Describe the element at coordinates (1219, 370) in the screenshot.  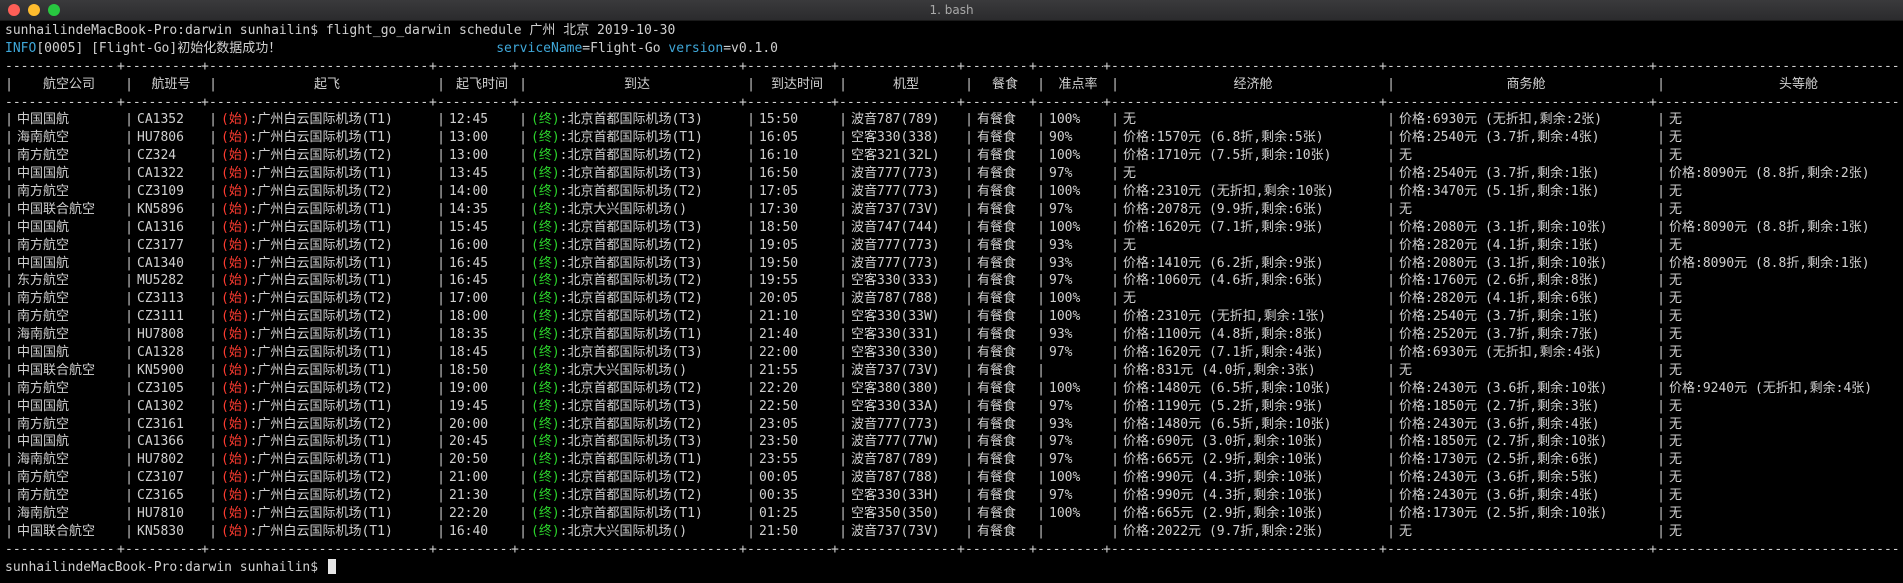
I see `cell-economy: 价格:831元 (4.0折,剩余:3张)` at that location.